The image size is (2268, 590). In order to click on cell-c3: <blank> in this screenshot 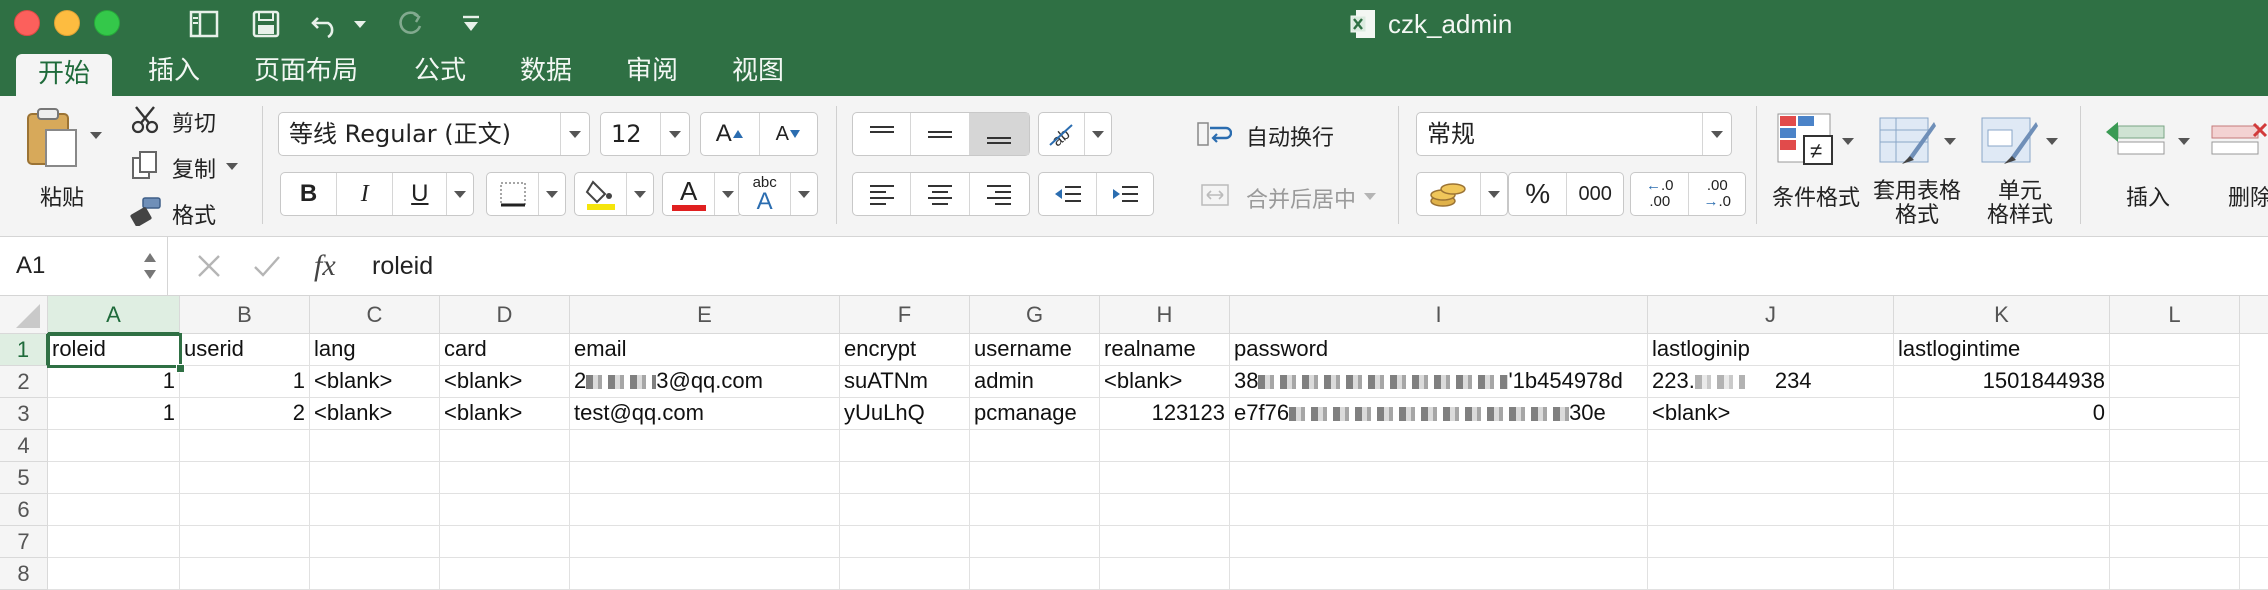, I will do `click(375, 414)`.